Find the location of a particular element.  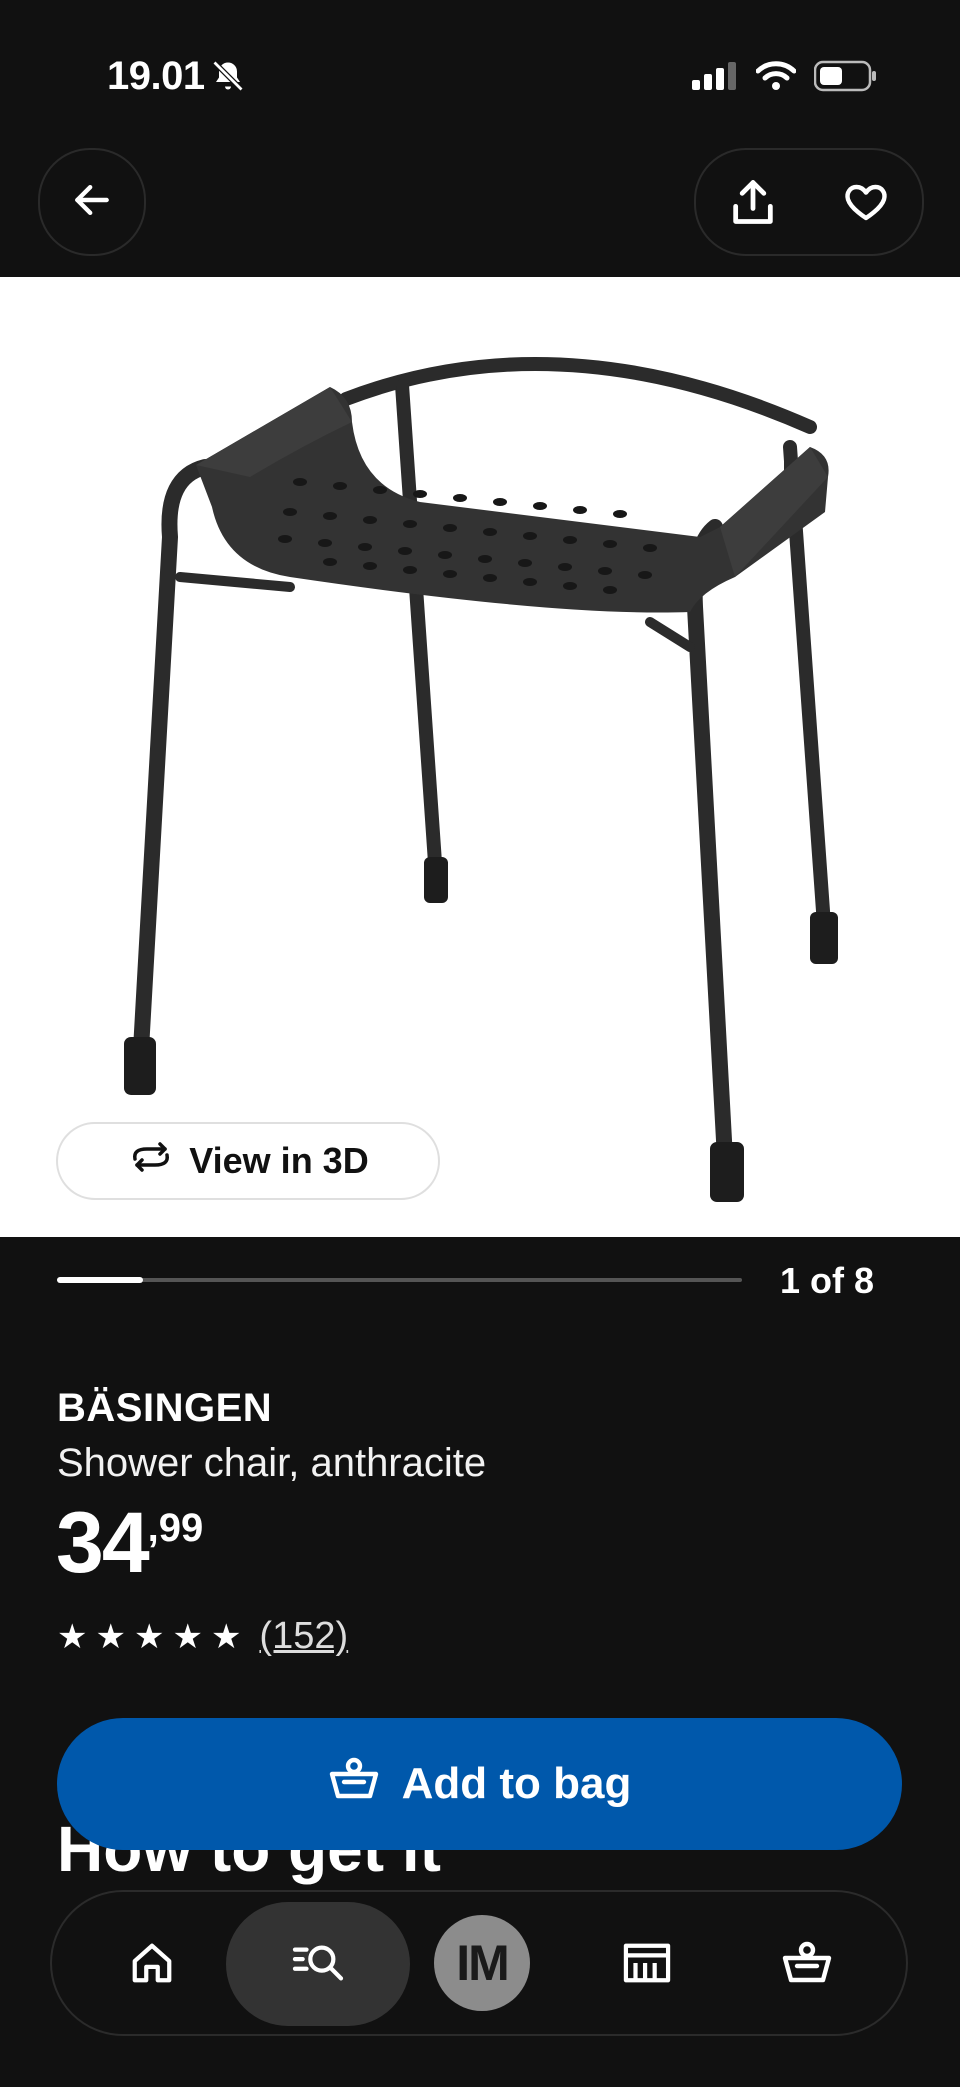

gallery-position: 1 of 8 is located at coordinates (827, 1280).